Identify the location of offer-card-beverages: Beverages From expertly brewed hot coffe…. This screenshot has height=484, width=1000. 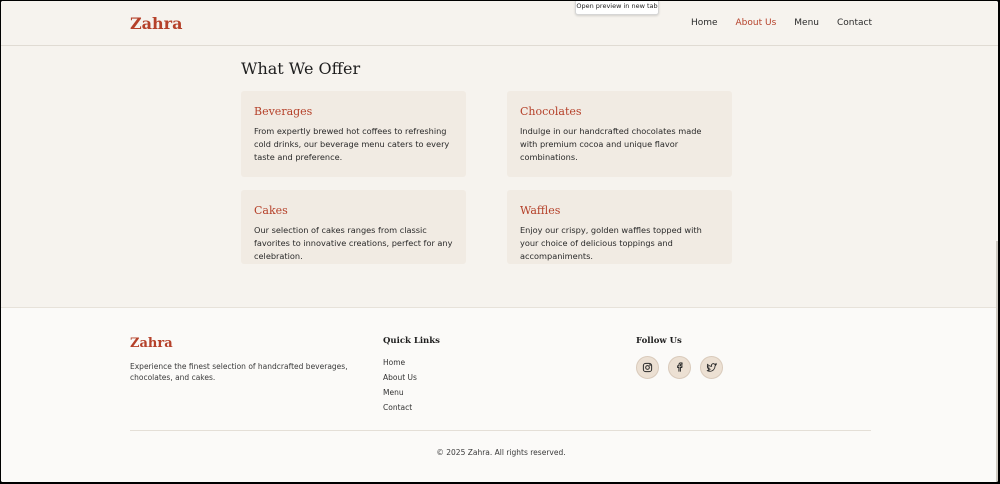
(353, 134).